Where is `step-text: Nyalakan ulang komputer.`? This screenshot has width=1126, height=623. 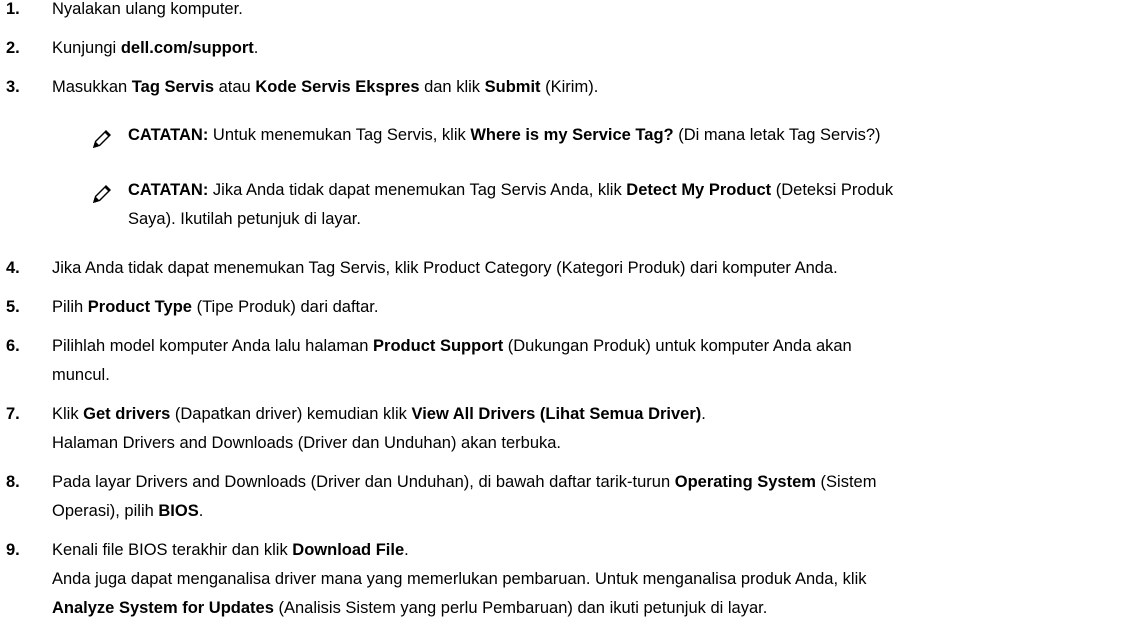
step-text: Nyalakan ulang komputer. is located at coordinates (147, 9).